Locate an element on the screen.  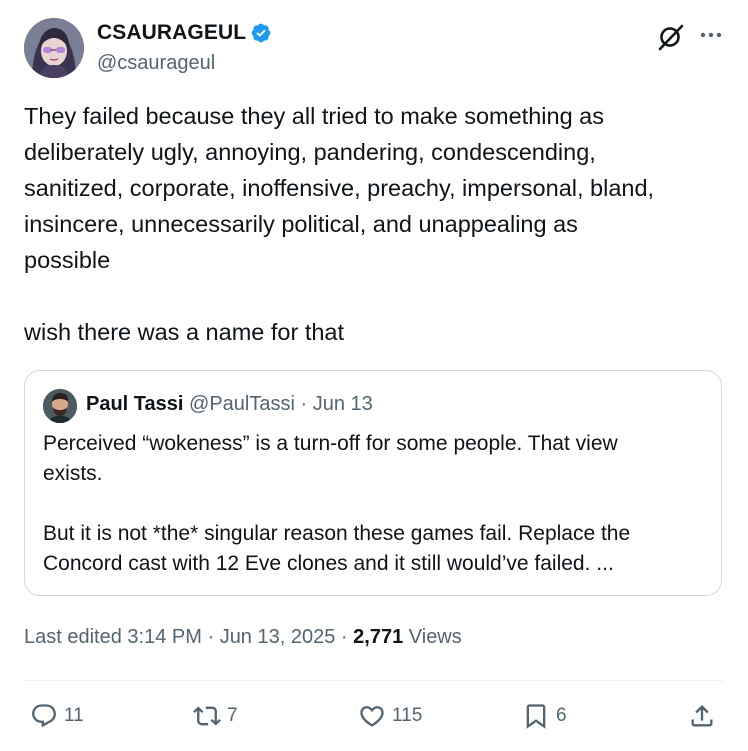
repost-button: 7 is located at coordinates (215, 716).